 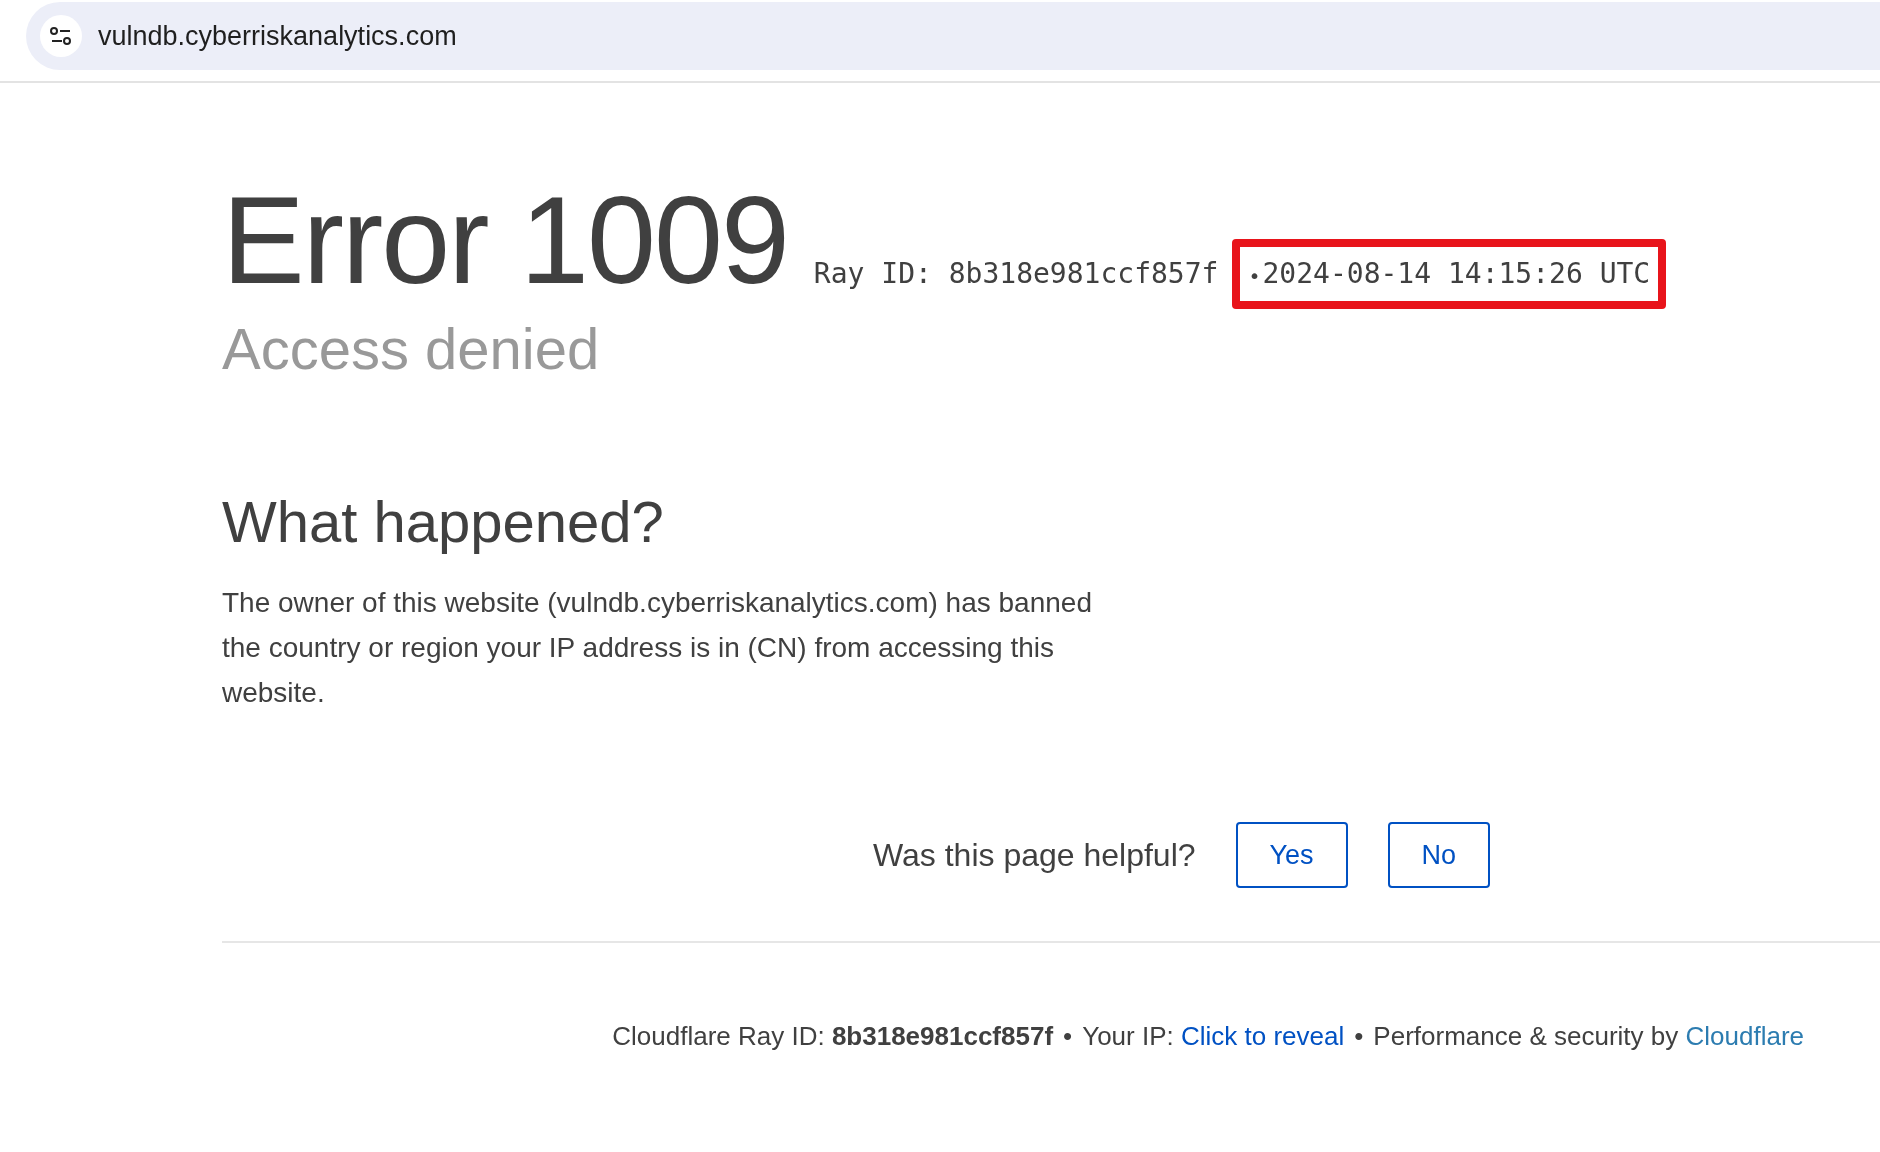 What do you see at coordinates (1291, 855) in the screenshot?
I see `yes-button: Yes` at bounding box center [1291, 855].